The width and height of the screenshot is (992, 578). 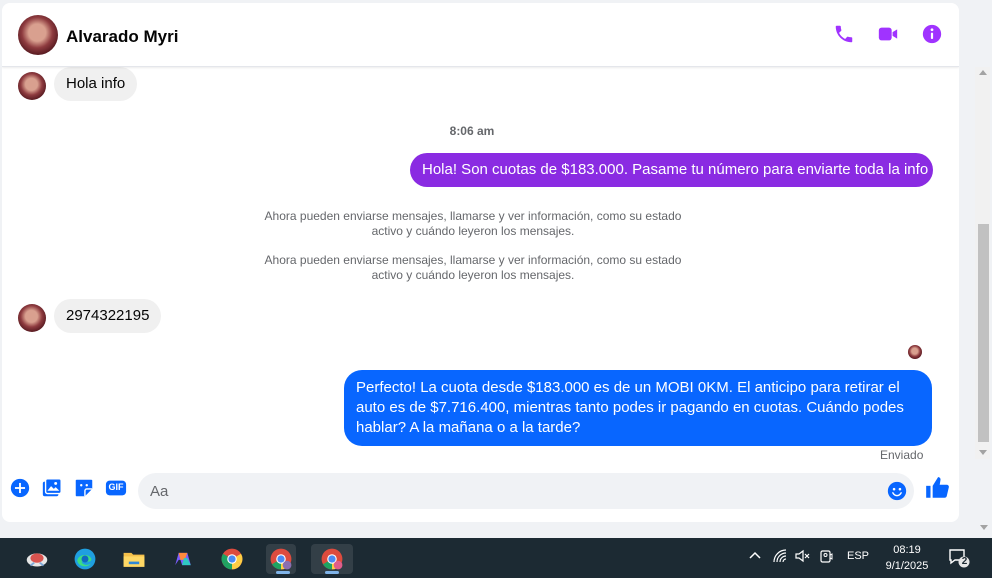 What do you see at coordinates (907, 558) in the screenshot?
I see `system-clock: 08:19 9/1/2025` at bounding box center [907, 558].